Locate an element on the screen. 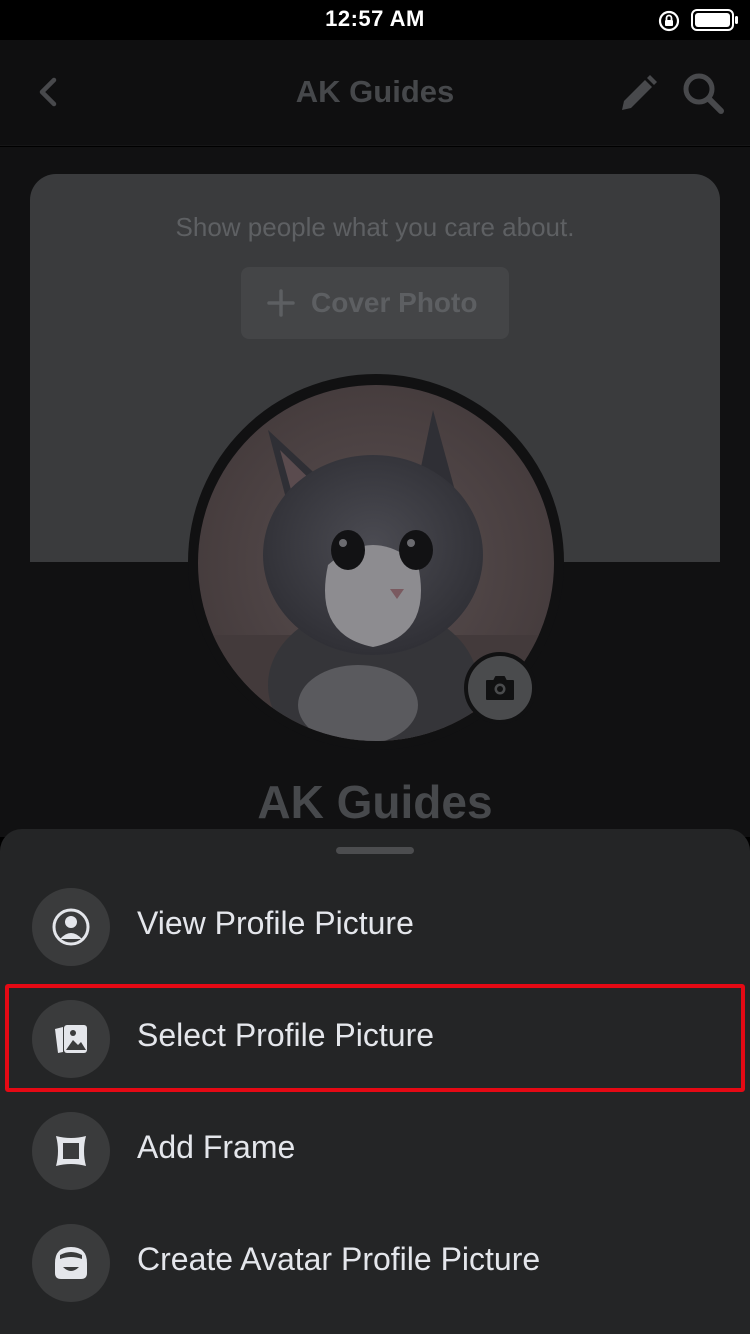  cover-prompt: Show people what you care about. is located at coordinates (375, 227).